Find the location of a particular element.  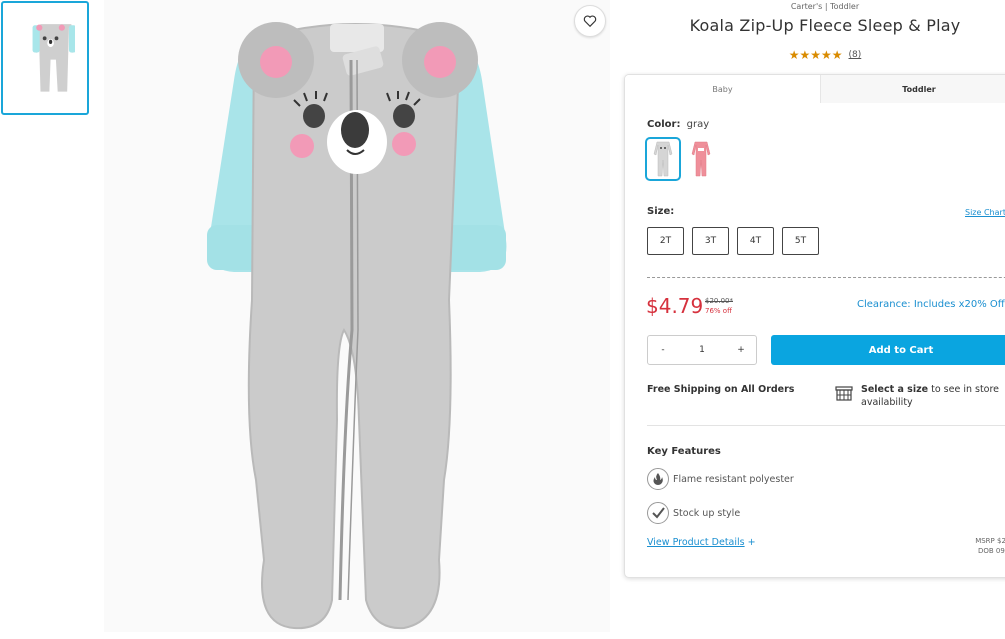

favorite-button is located at coordinates (590, 21).